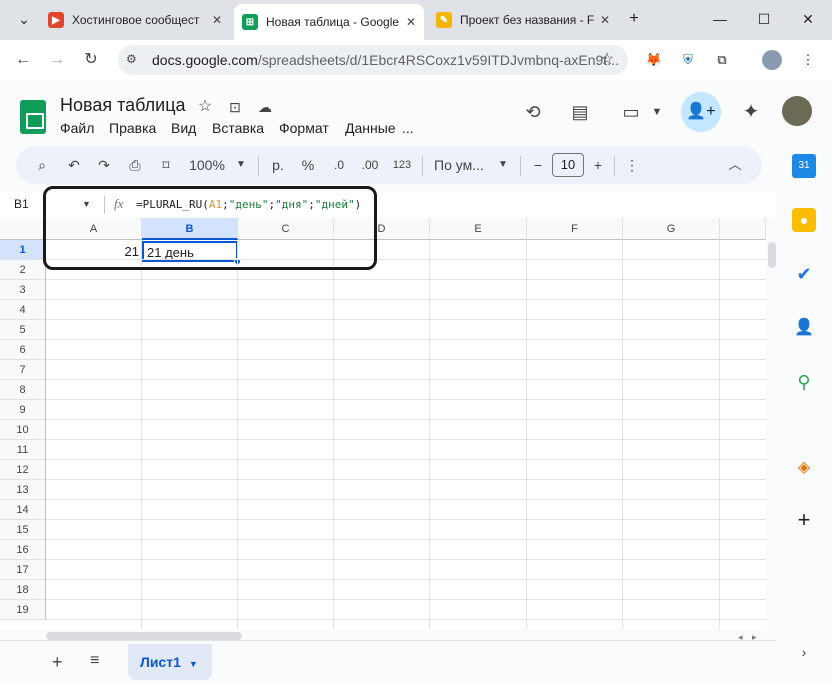 This screenshot has width=832, height=682. I want to click on row-header: 1, so click(23, 250).